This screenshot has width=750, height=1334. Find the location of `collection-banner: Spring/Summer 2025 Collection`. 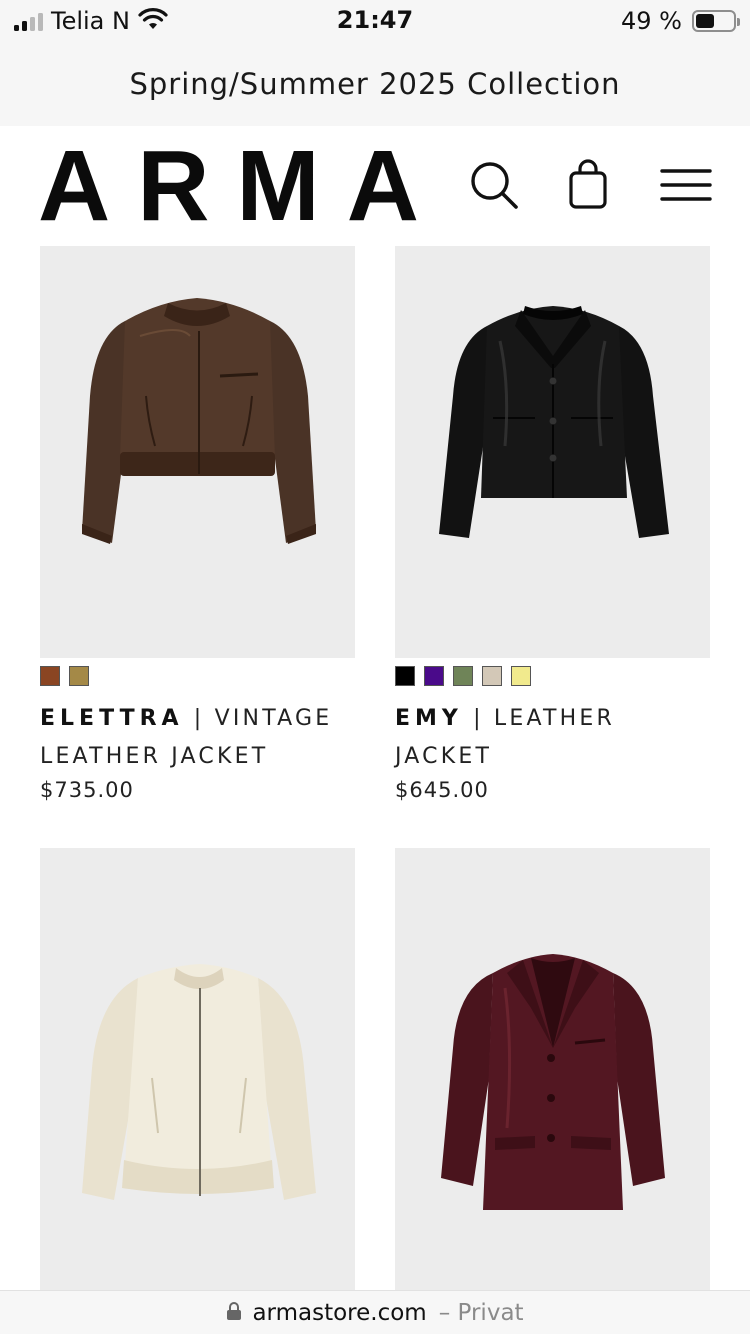

collection-banner: Spring/Summer 2025 Collection is located at coordinates (375, 84).